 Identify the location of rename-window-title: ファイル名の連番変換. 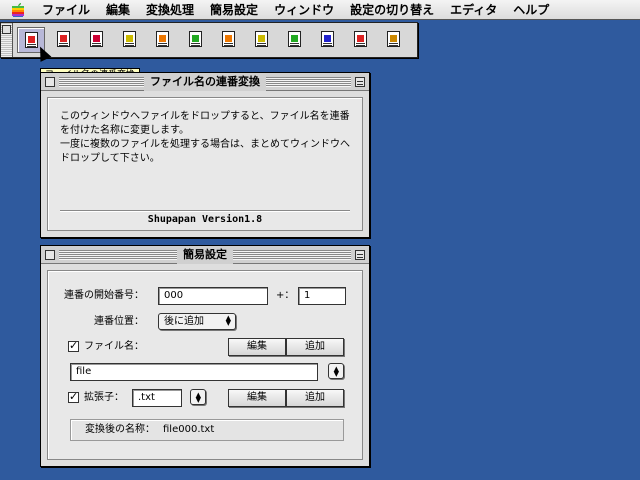
(205, 82).